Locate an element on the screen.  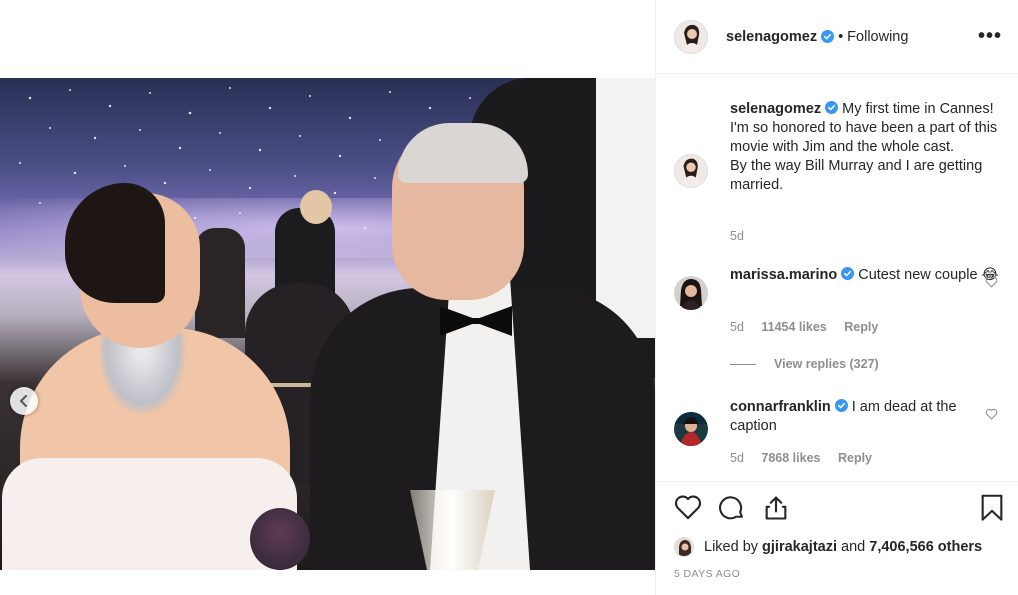
heart-icon is located at coordinates (688, 507).